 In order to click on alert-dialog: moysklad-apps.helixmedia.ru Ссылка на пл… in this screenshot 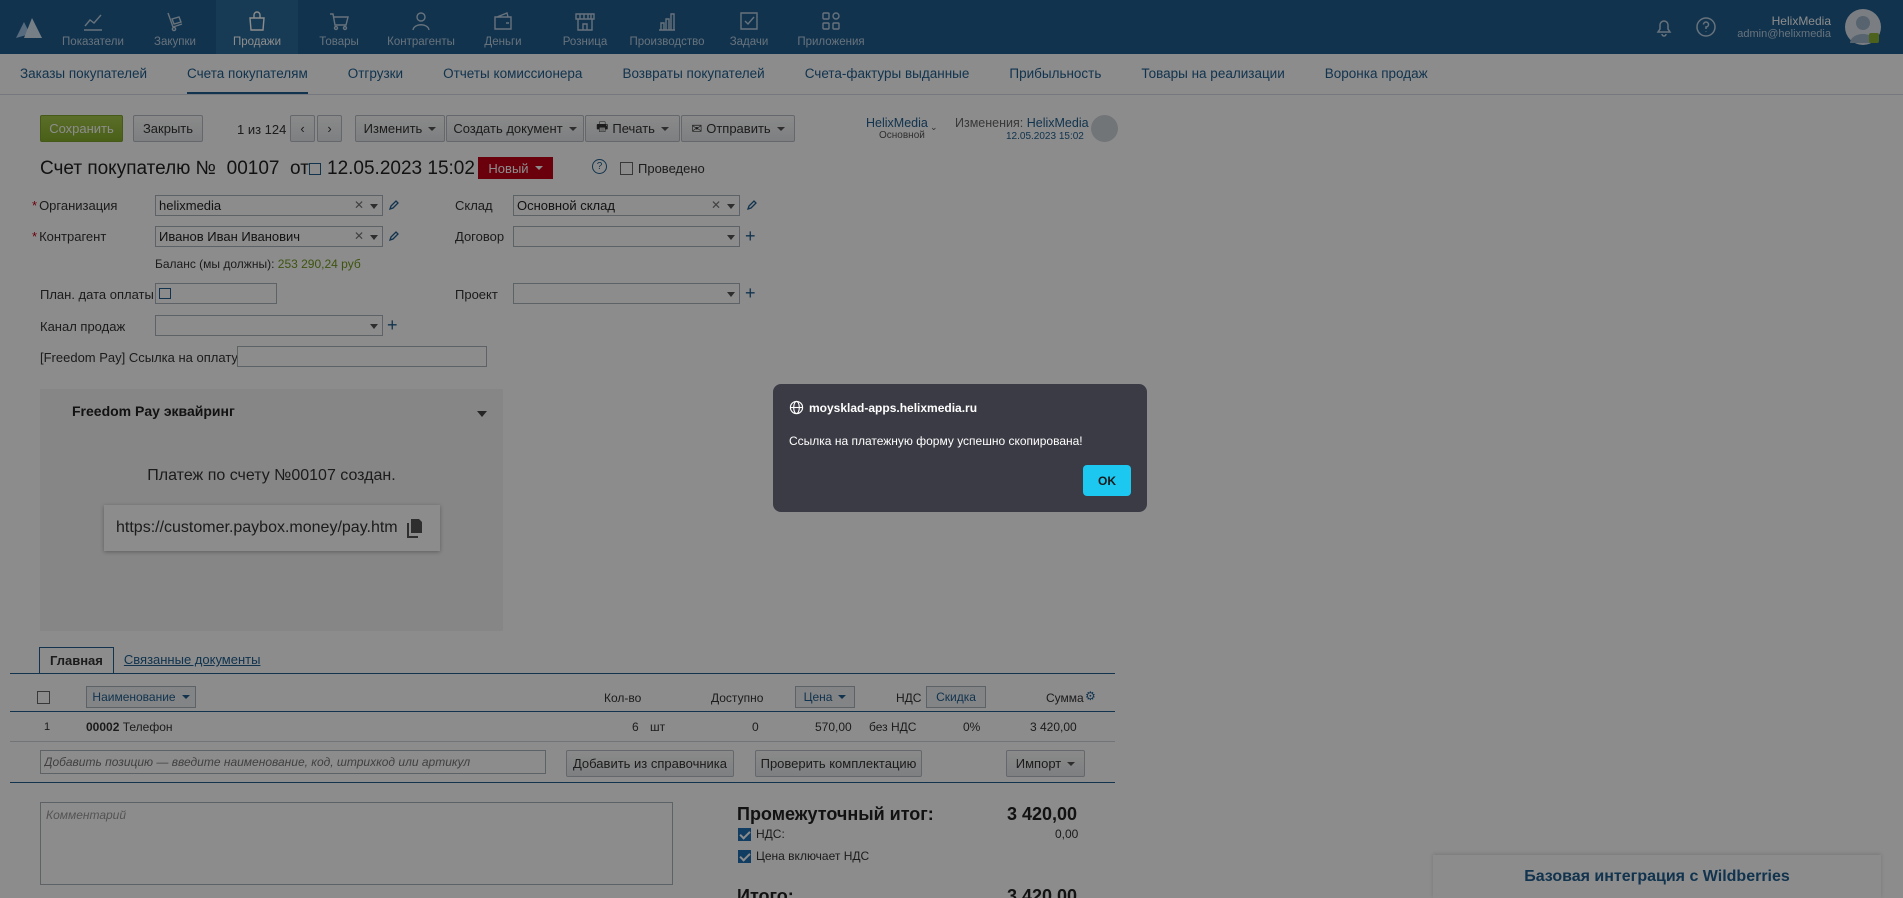, I will do `click(960, 448)`.